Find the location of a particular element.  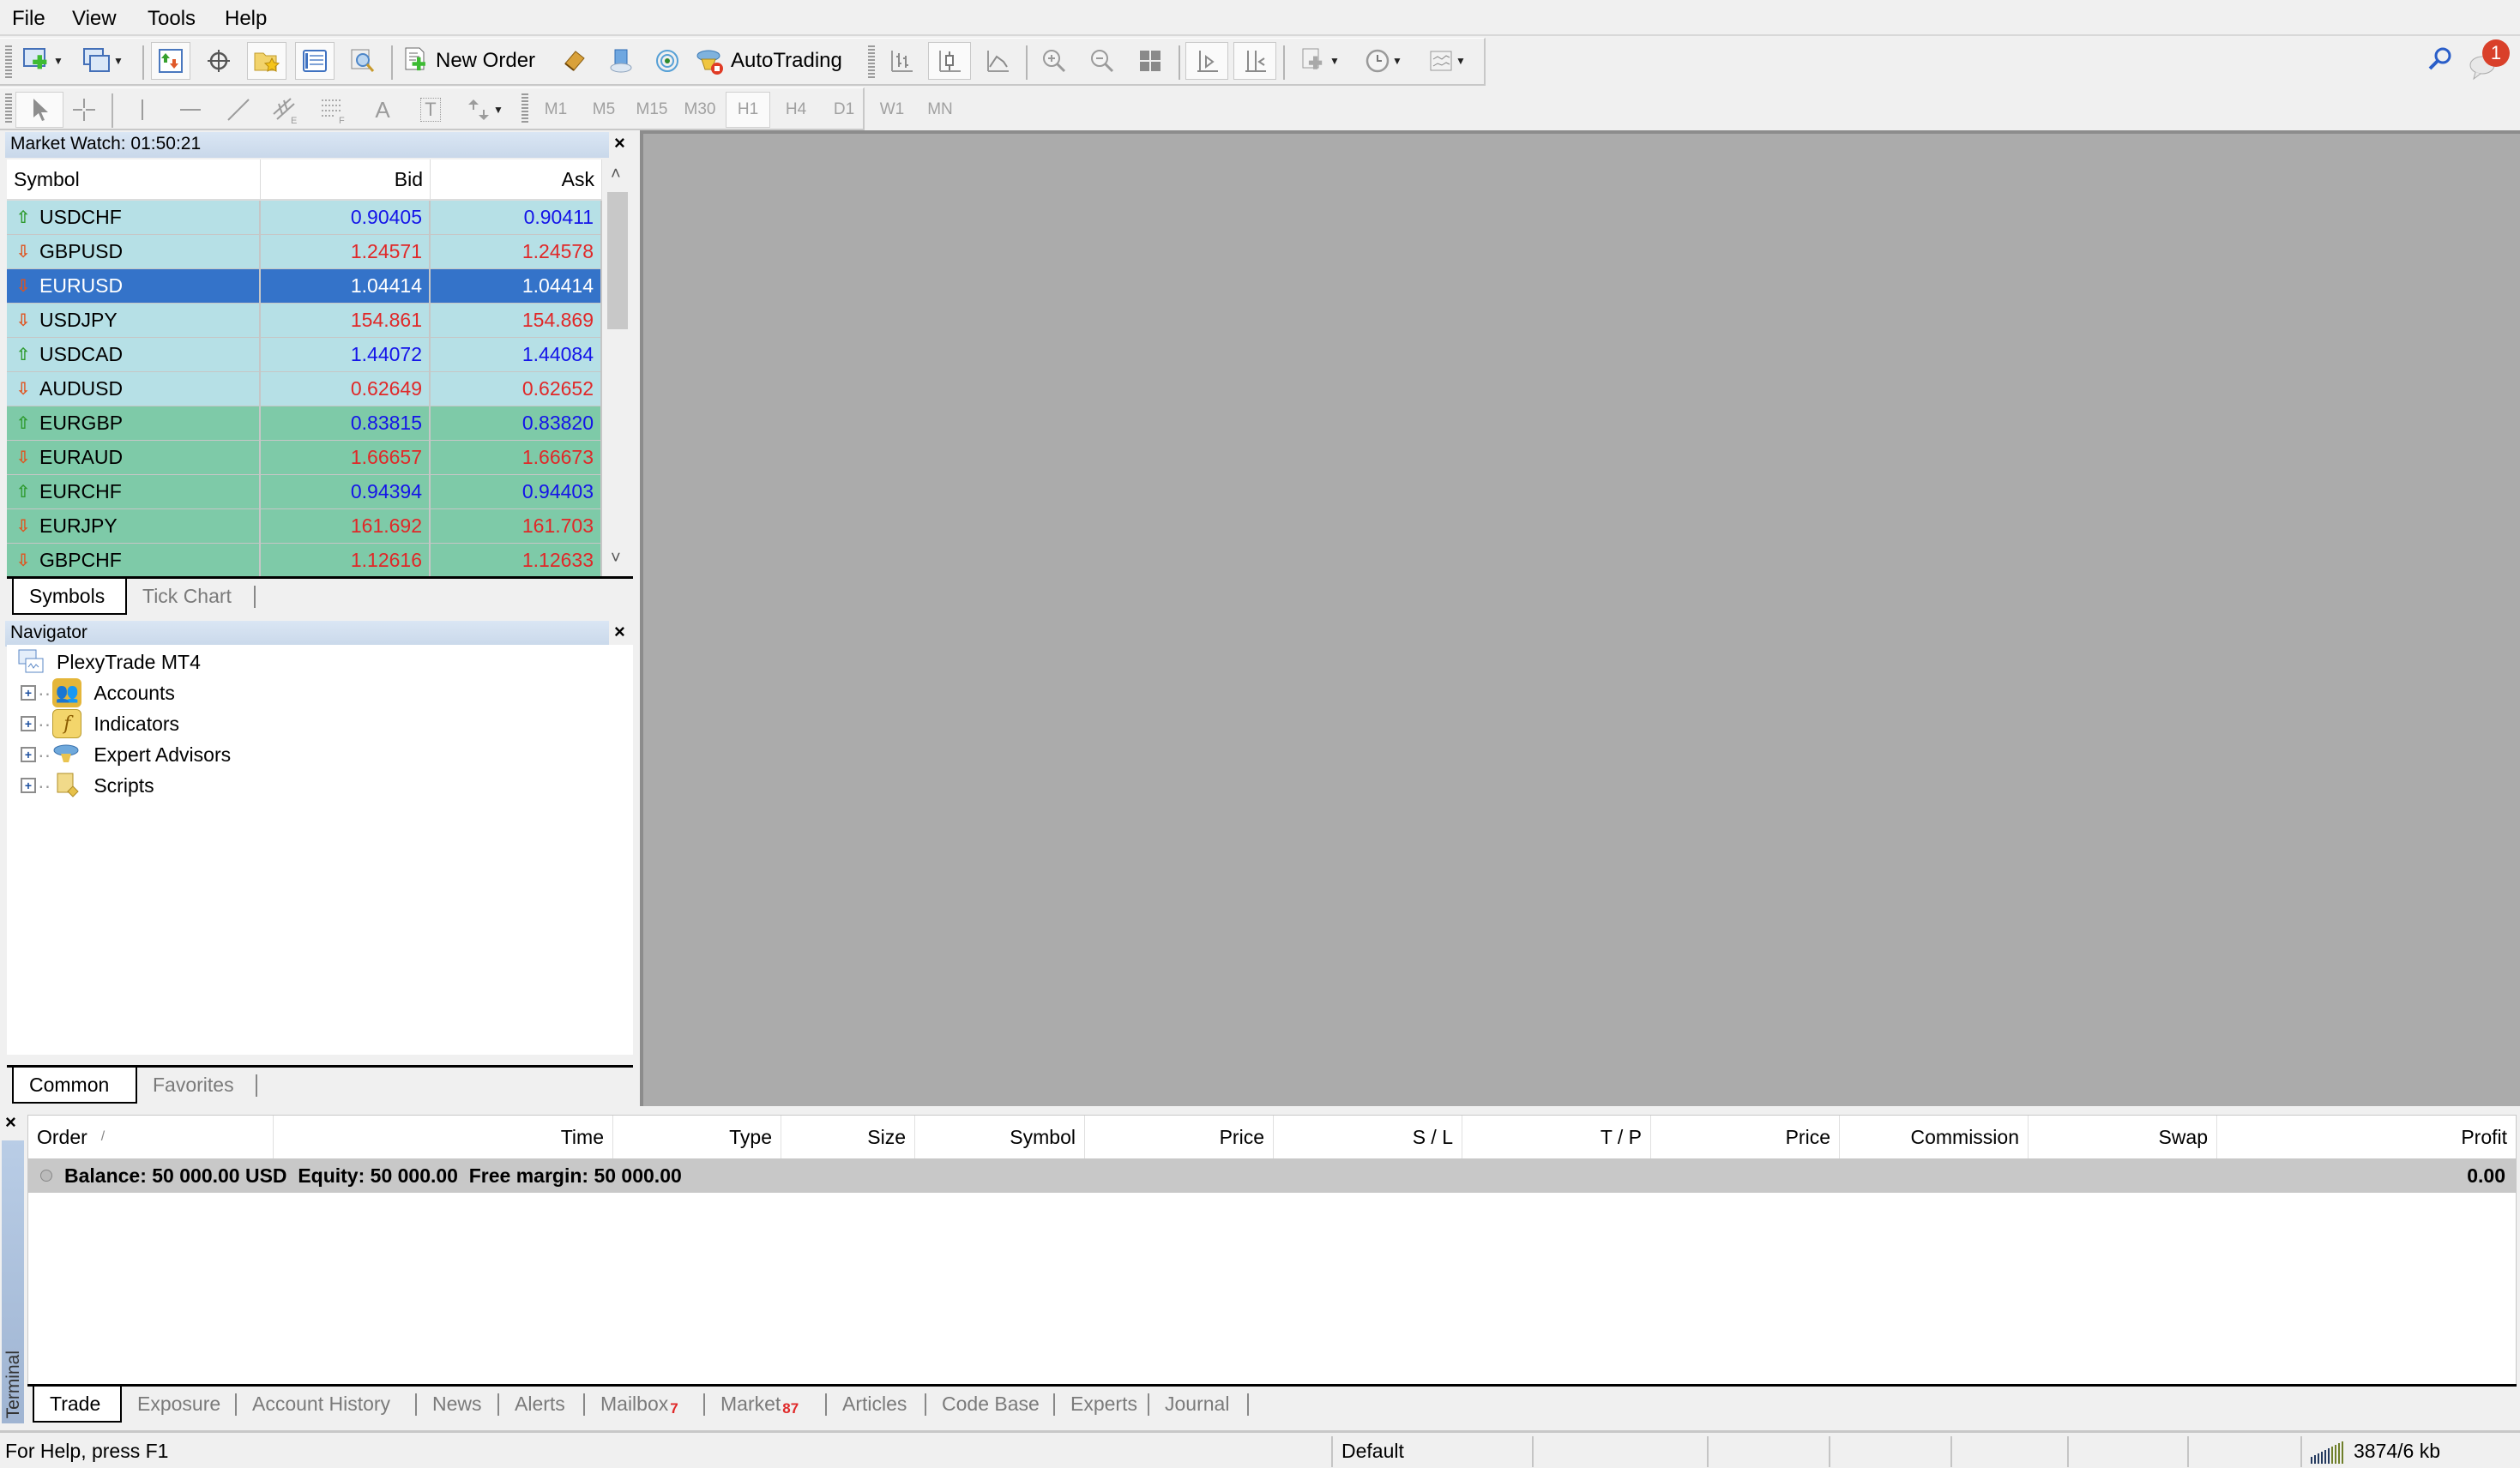

terminal-close-button: × is located at coordinates (10, 1122).